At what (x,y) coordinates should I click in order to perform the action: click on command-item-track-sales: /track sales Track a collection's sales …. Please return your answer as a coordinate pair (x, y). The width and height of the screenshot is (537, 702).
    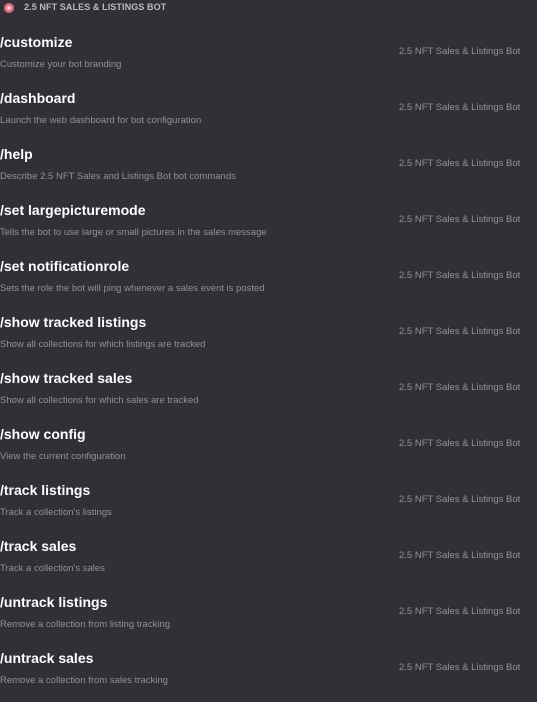
    Looking at the image, I should click on (268, 562).